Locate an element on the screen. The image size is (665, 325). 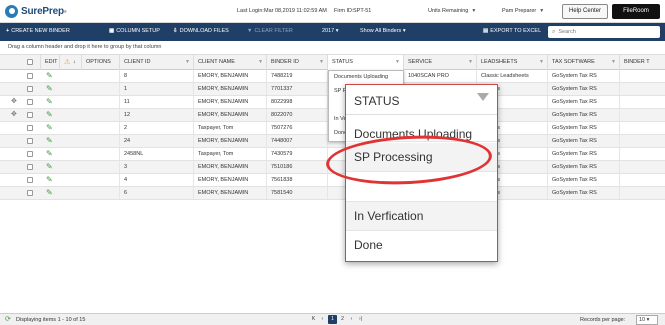
export-excel-button: ▤ Export to Excel is located at coordinates (512, 31).